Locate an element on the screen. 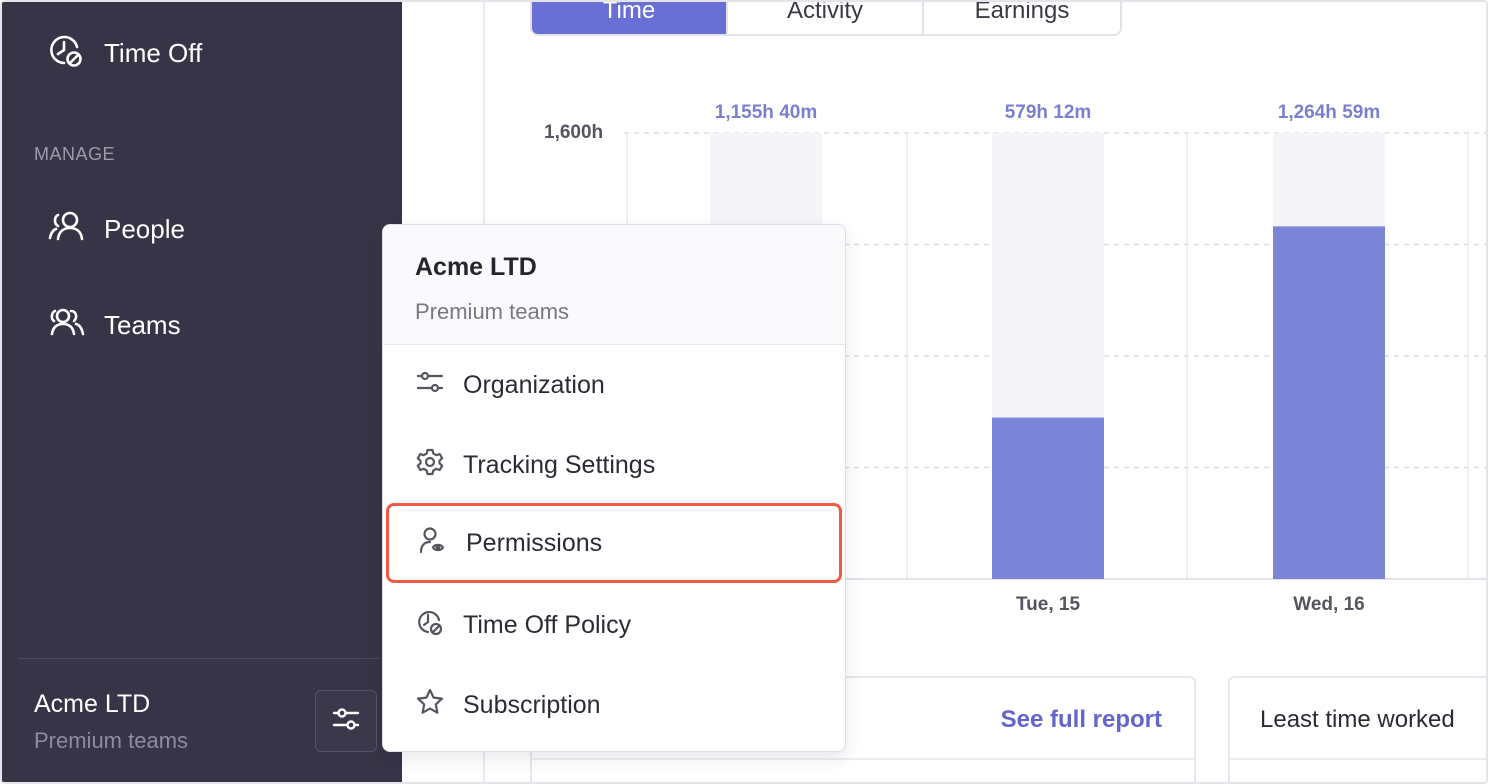  sidebar-item-time-off: Time Off is located at coordinates (124, 53).